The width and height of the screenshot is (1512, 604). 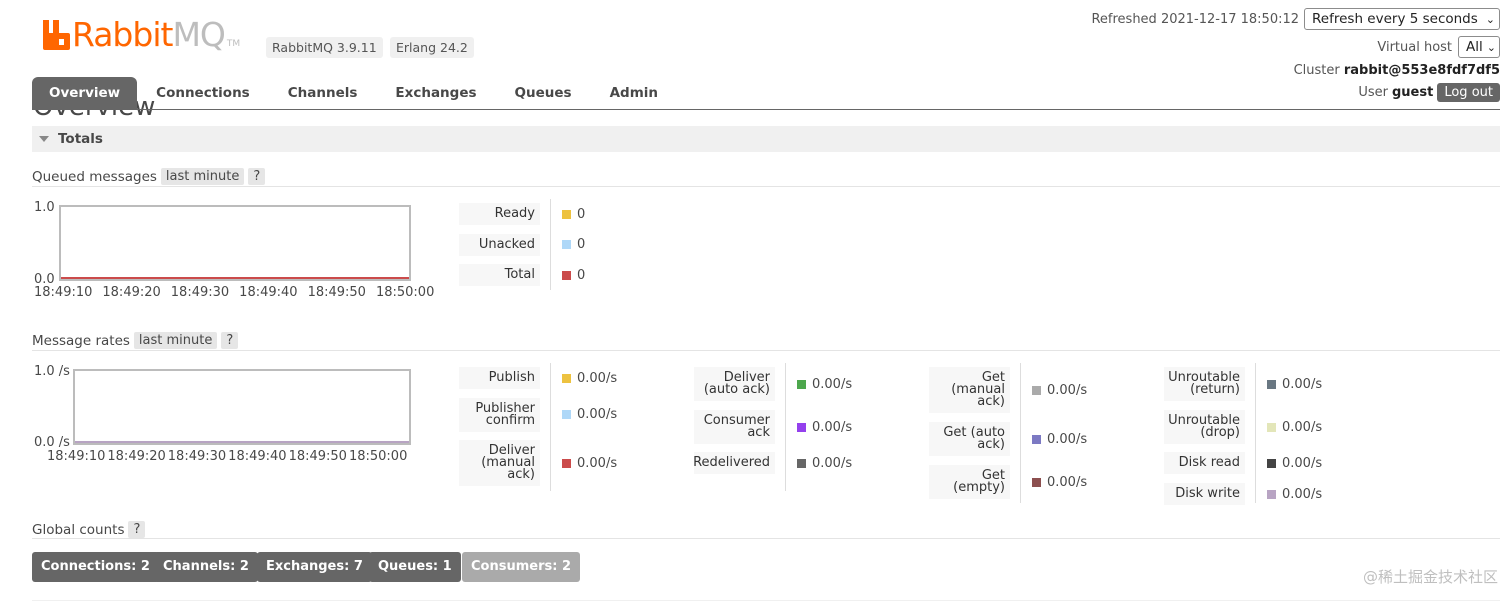 I want to click on unroutable-drop-color-swatch, so click(x=1271, y=427).